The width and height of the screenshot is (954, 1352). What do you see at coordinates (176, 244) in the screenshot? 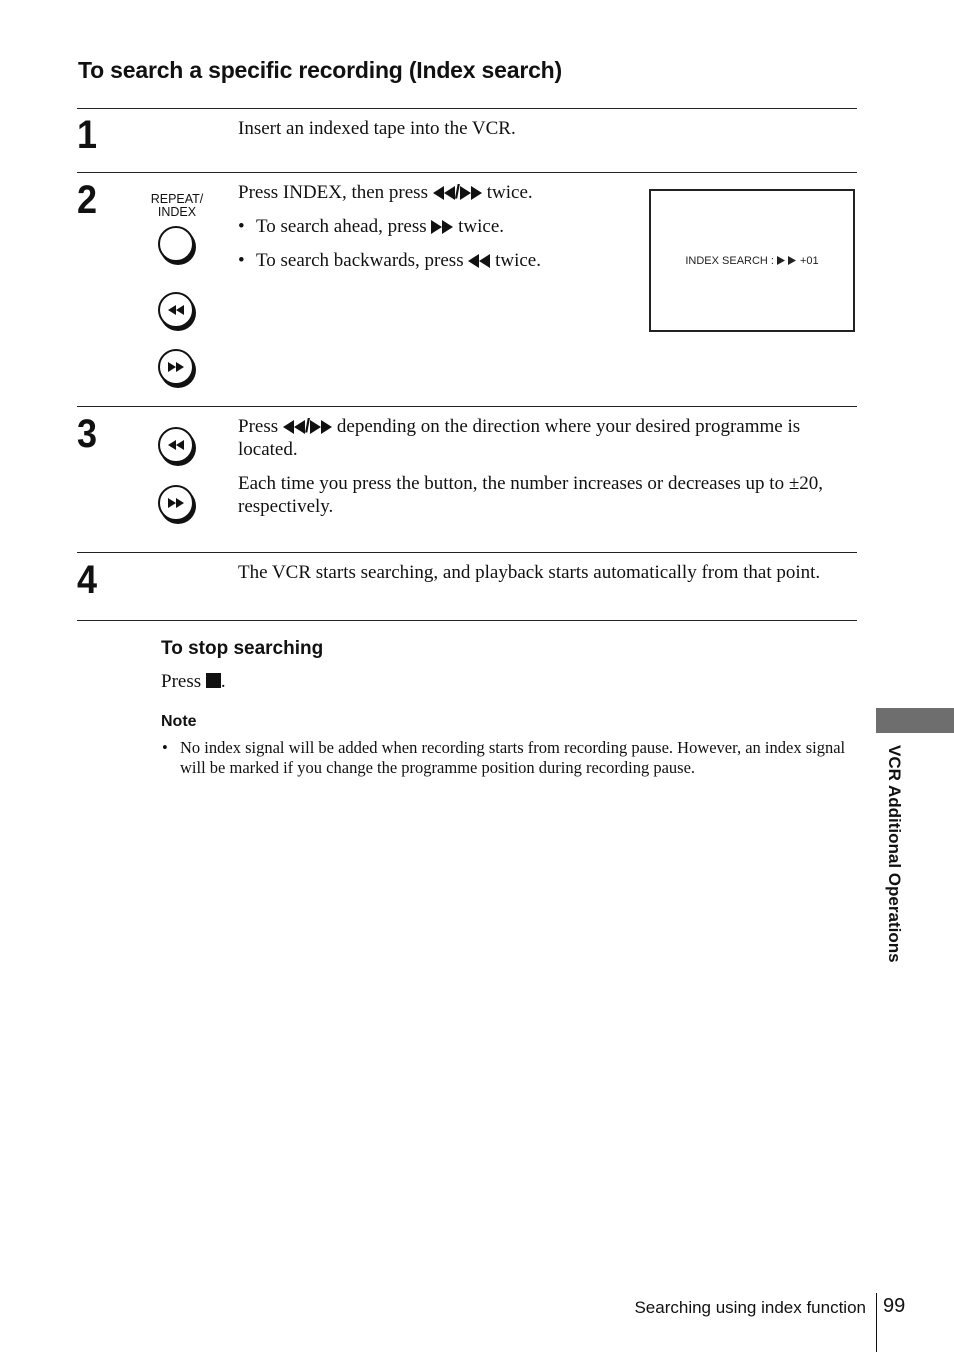
I see `repeat-index-button-icon` at bounding box center [176, 244].